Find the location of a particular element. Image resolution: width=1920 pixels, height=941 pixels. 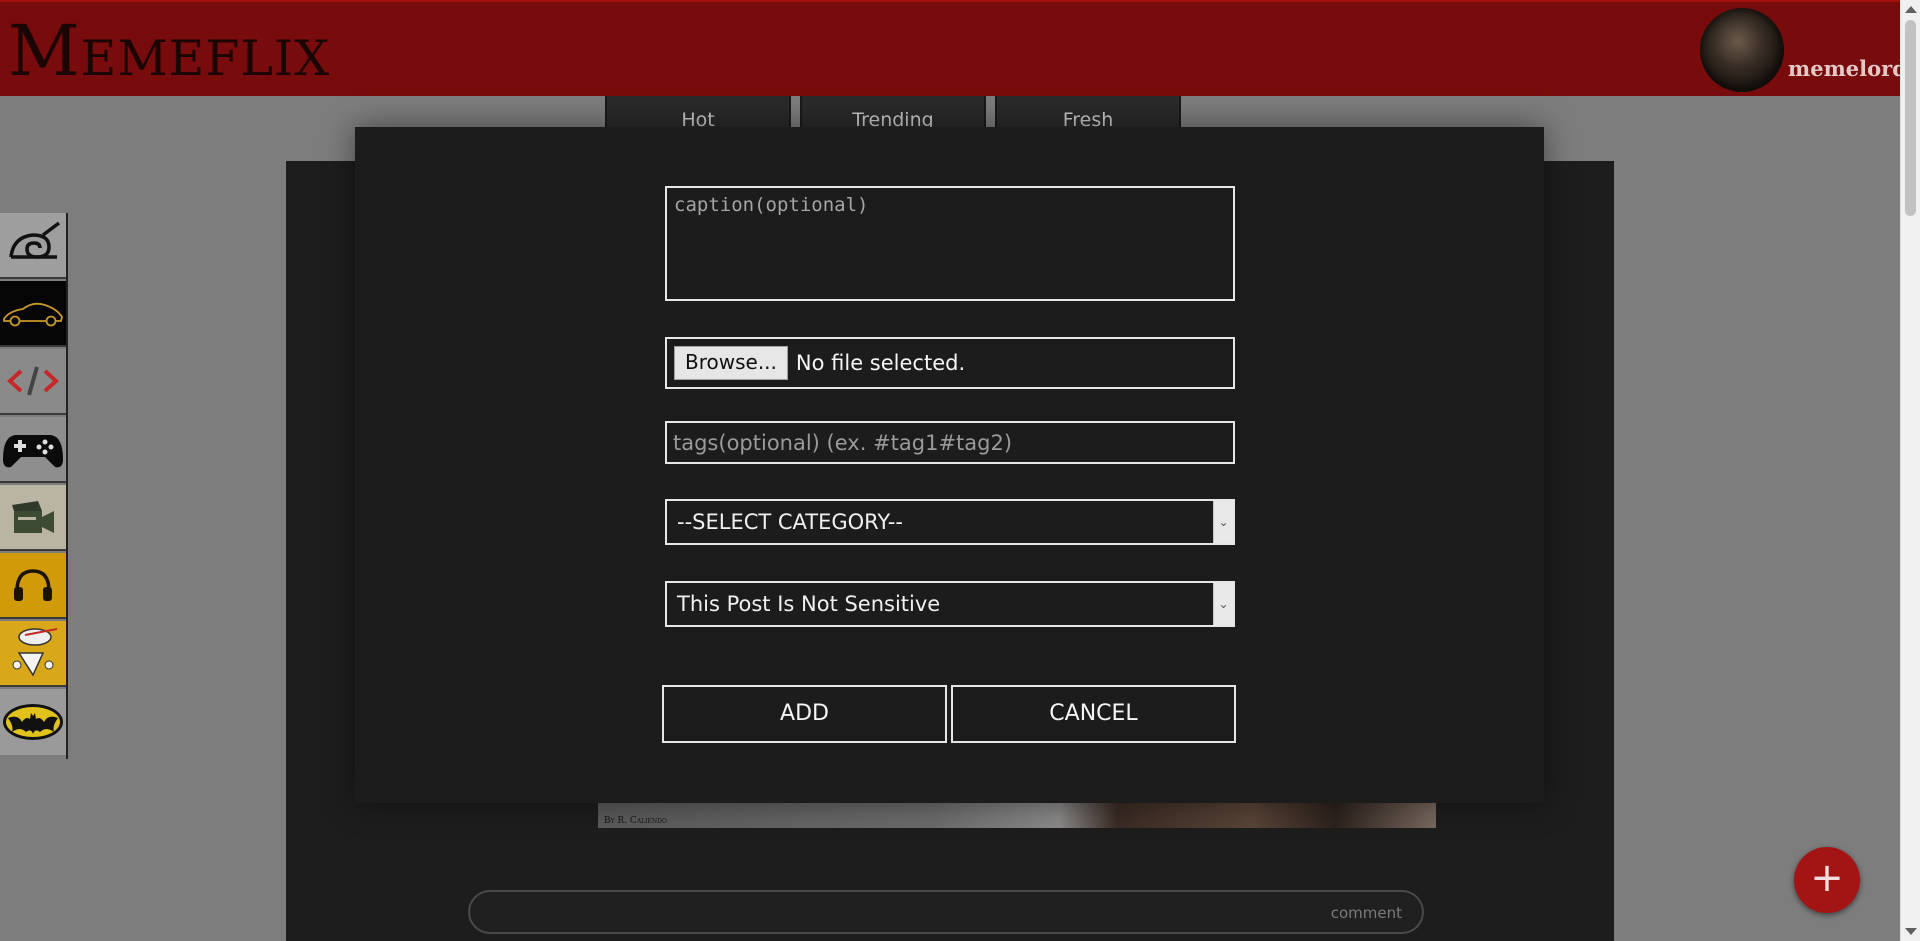

meme-image is located at coordinates (1017, 814).